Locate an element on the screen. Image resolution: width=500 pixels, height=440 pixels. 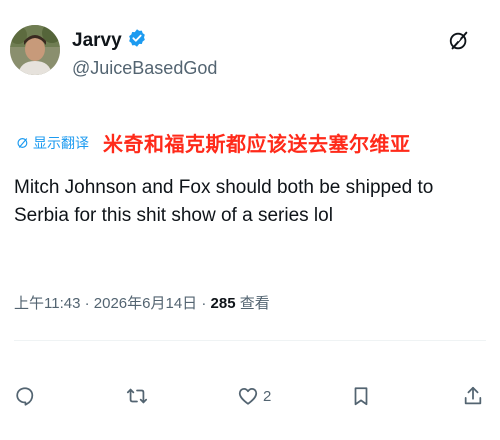
translation-row: 显示翻译 米奇和福克斯都应该送去塞尔维亚 is located at coordinates (213, 142).